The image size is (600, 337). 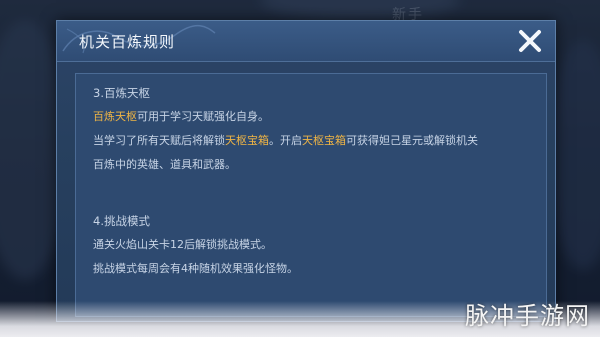 I want to click on section-heading: 4.挑战模式, so click(x=121, y=221).